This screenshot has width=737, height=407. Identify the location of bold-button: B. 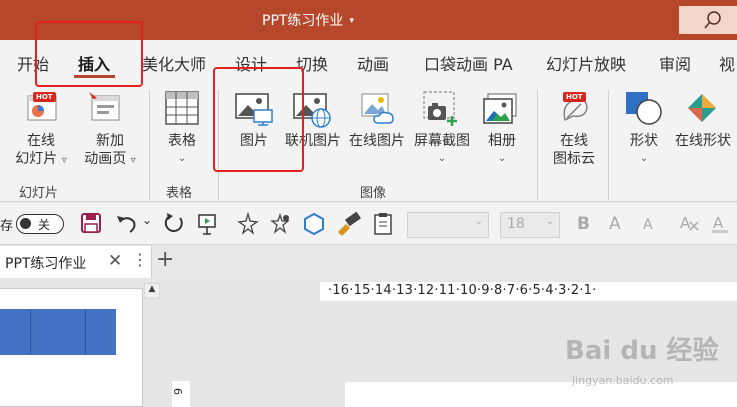
(583, 224).